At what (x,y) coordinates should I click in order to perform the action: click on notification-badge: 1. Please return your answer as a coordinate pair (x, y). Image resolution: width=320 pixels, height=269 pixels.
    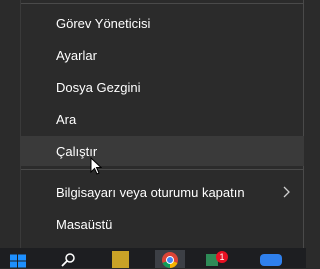
    Looking at the image, I should click on (222, 257).